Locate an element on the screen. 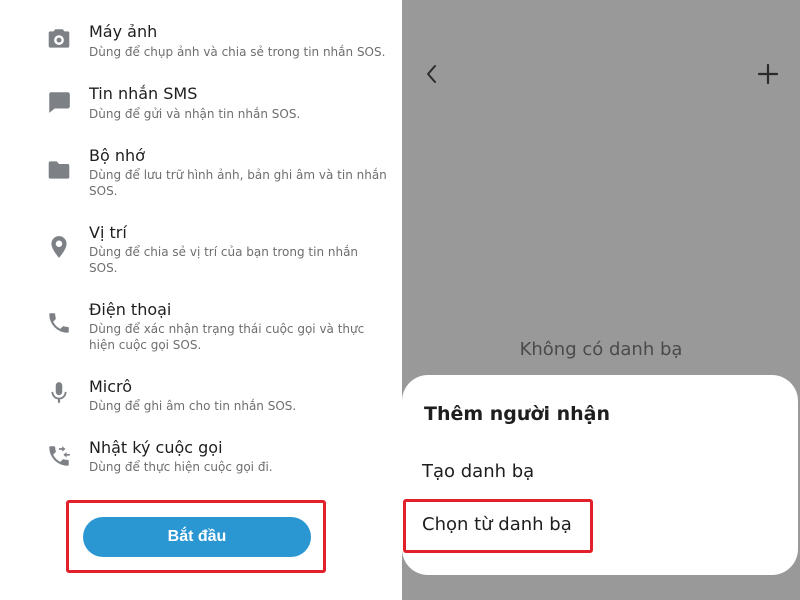 Image resolution: width=800 pixels, height=600 pixels. permission-description: Dùng để thực hiện cuộc gọi đi. is located at coordinates (181, 467).